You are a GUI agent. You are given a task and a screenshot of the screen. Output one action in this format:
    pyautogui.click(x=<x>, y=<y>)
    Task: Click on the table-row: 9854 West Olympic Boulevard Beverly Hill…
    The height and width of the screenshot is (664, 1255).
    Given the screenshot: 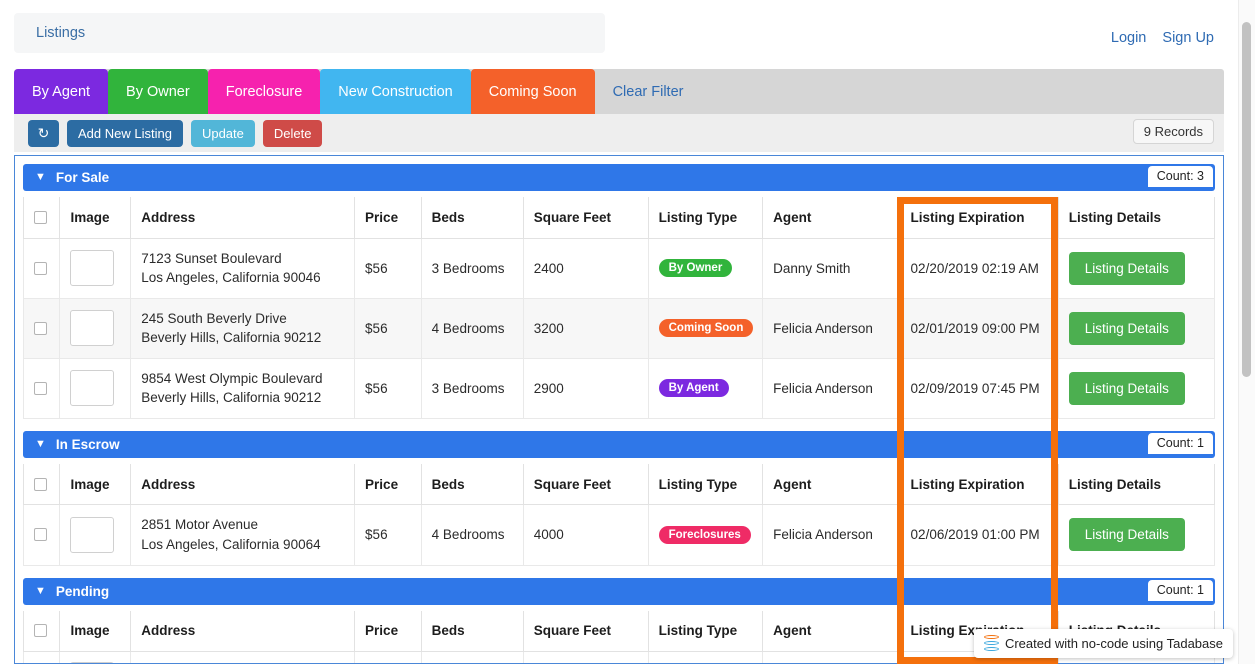 What is the action you would take?
    pyautogui.click(x=619, y=388)
    